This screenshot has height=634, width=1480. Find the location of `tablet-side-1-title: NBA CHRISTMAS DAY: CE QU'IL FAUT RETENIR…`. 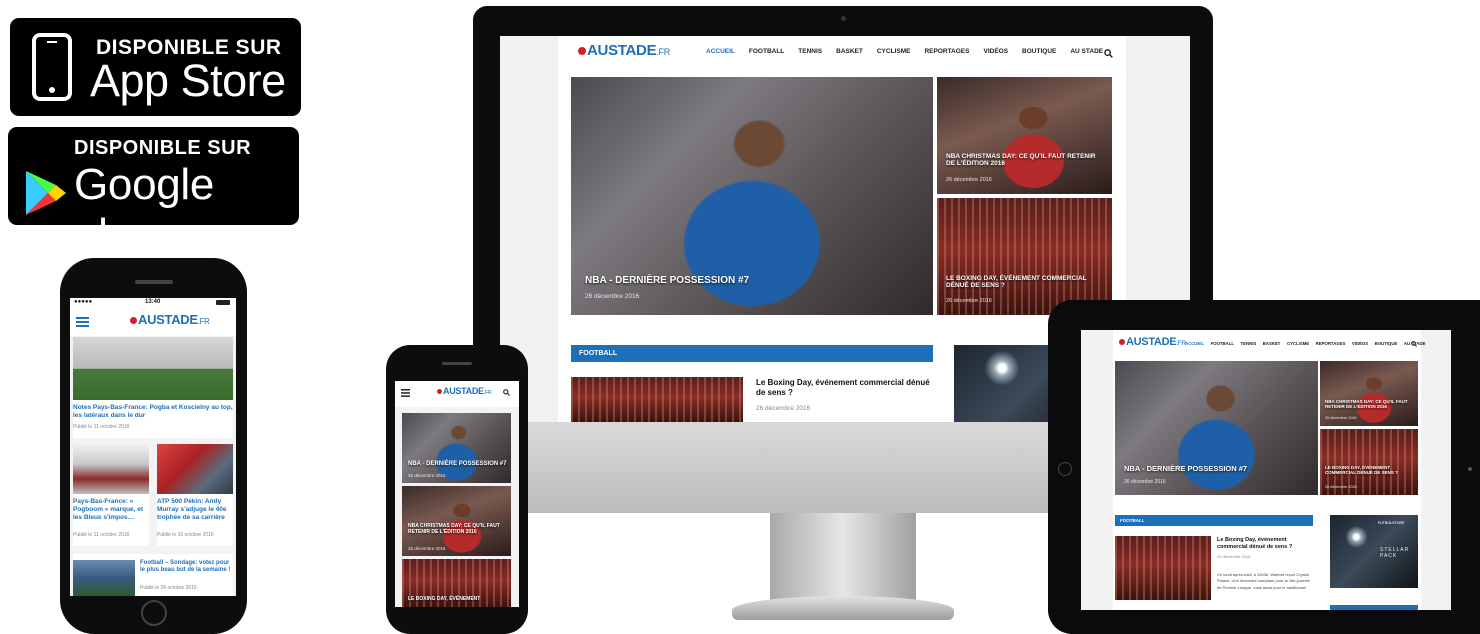

tablet-side-1-title: NBA CHRISTMAS DAY: CE QU'IL FAUT RETENIR… is located at coordinates (1369, 404).